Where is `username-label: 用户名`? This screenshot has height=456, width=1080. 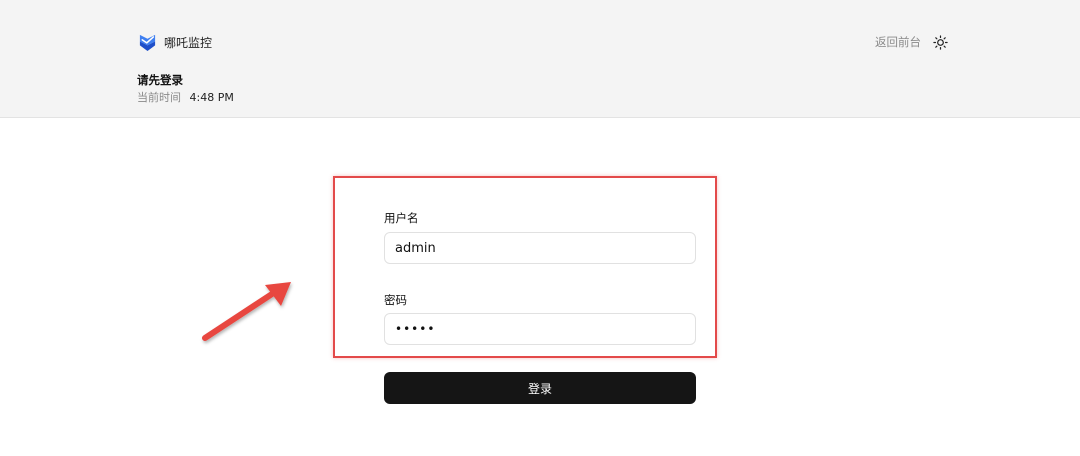 username-label: 用户名 is located at coordinates (401, 218).